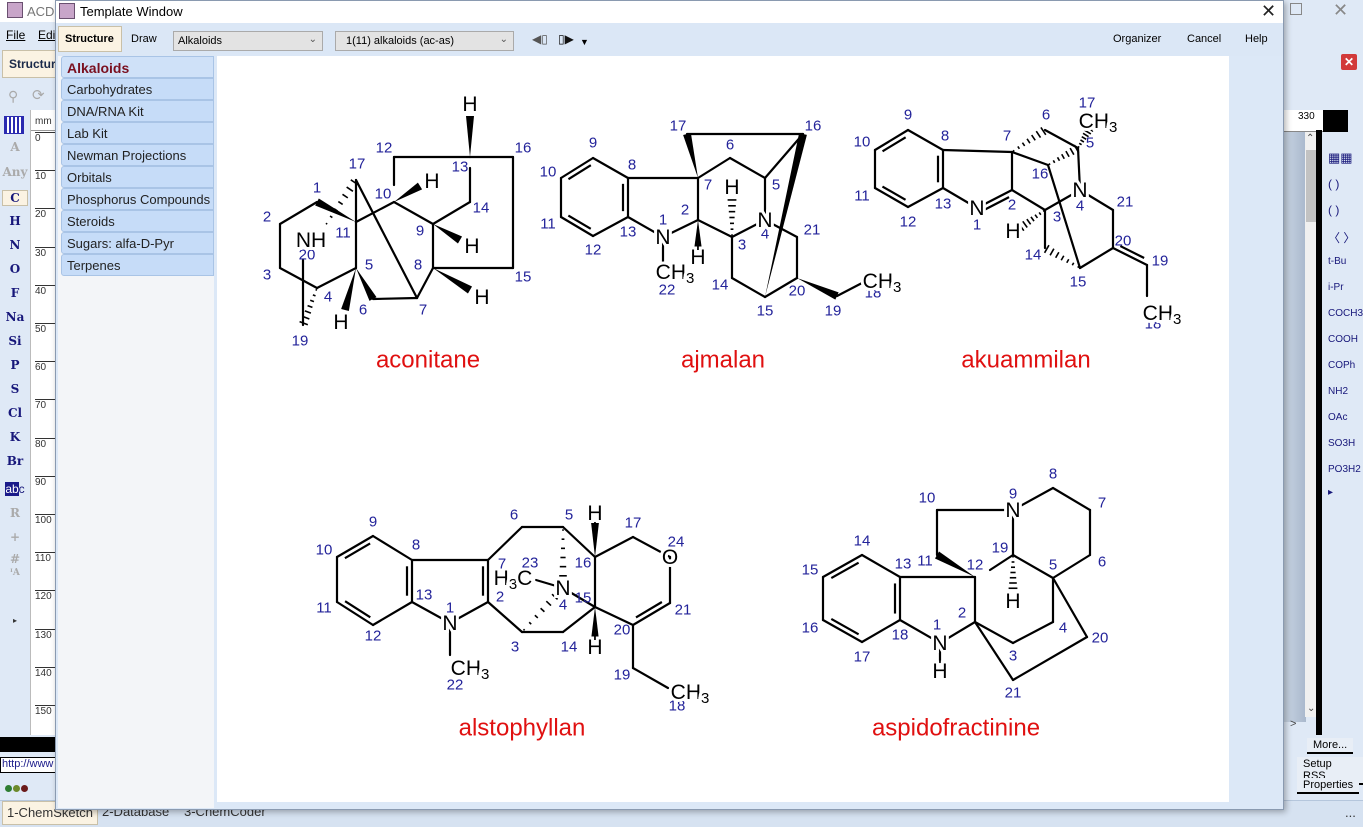 This screenshot has width=1363, height=827. Describe the element at coordinates (357, 164) in the screenshot. I see `atom-locant: 17` at that location.